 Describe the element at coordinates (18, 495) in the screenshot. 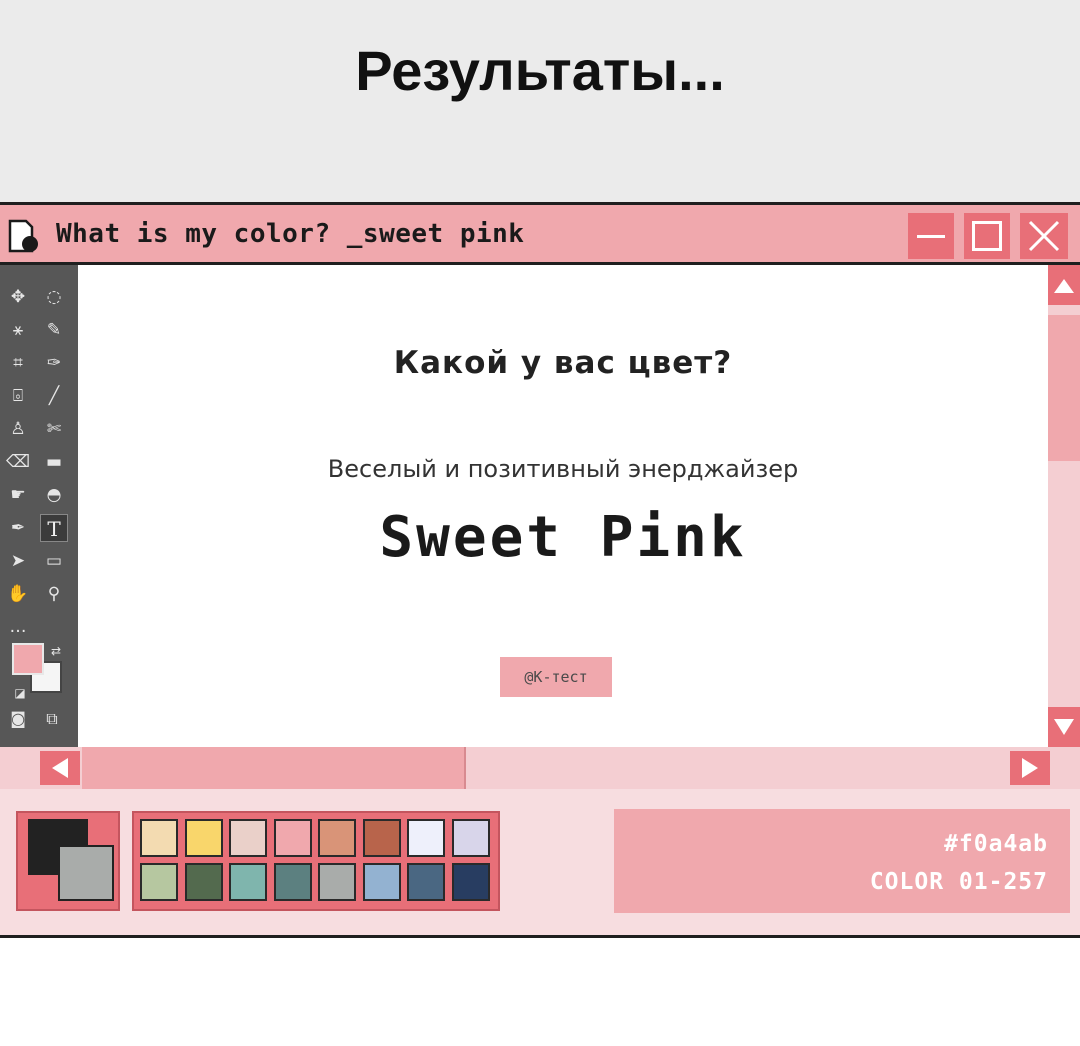

I see `blur-icon: ☛` at that location.